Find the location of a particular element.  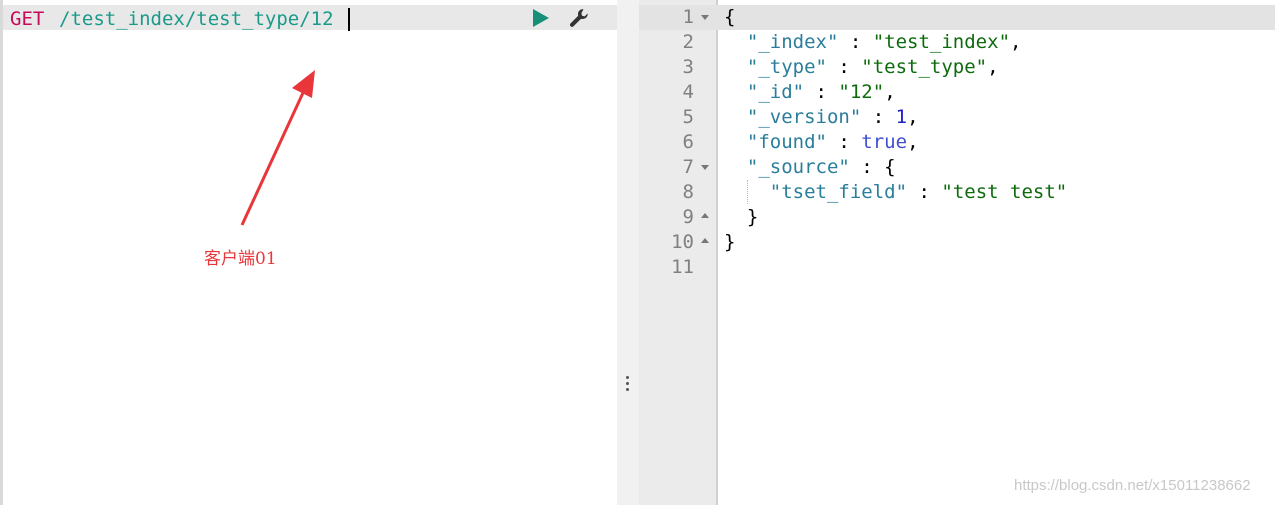

json-key: "_index" is located at coordinates (792, 42).